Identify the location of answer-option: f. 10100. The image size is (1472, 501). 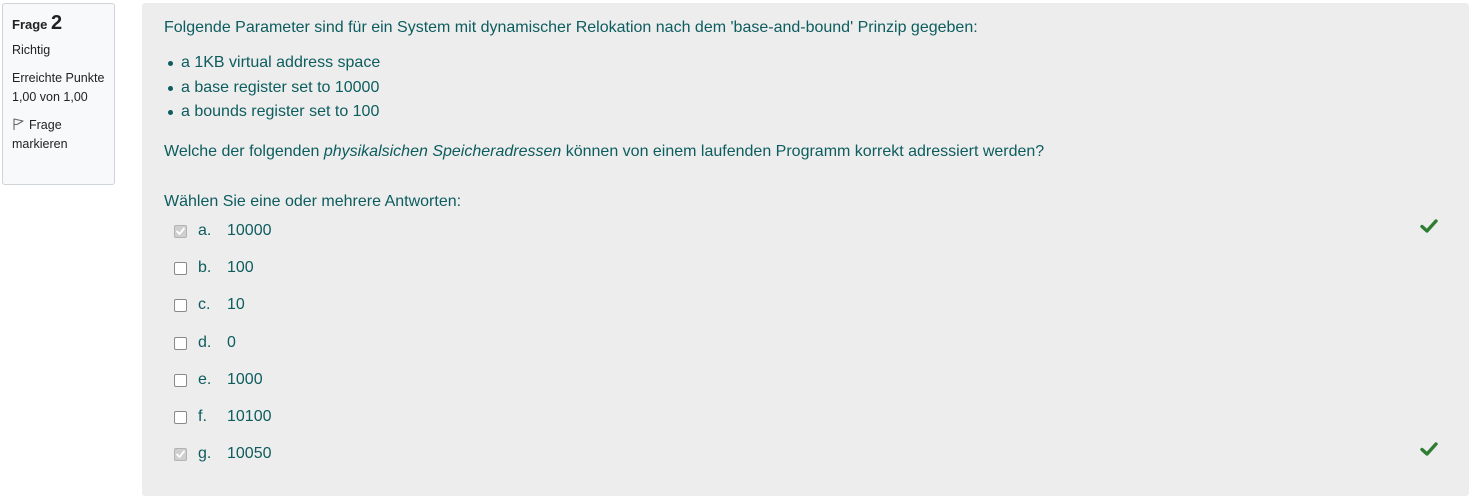
(223, 417).